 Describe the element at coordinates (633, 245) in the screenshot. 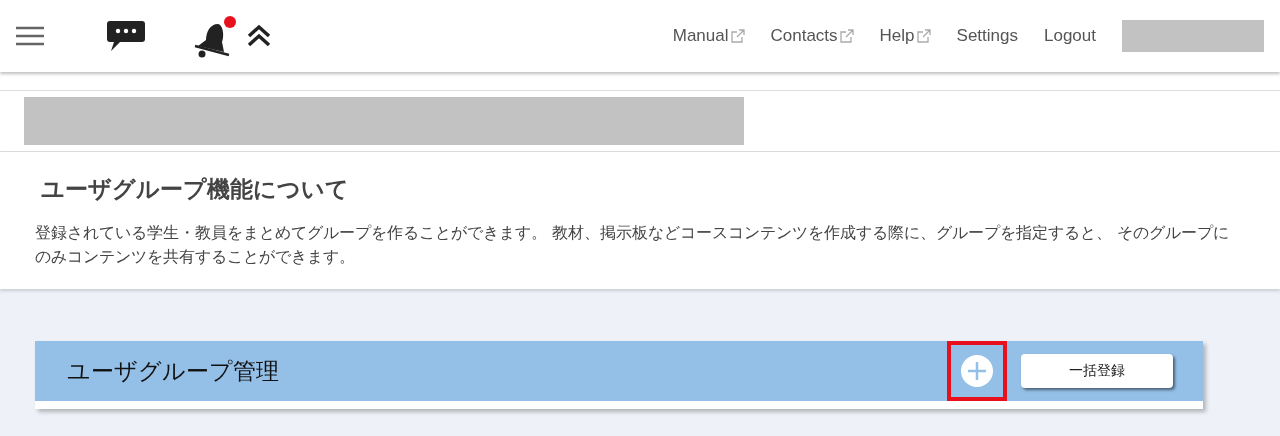

I see `description-text: 登録されている学生・教員をまとめてグループを作ることができます。 教材、掲示板などコースコンテンツを作成する際に、グループを指定すると、 そのグループにのみコンテンツを共有することができます。` at that location.